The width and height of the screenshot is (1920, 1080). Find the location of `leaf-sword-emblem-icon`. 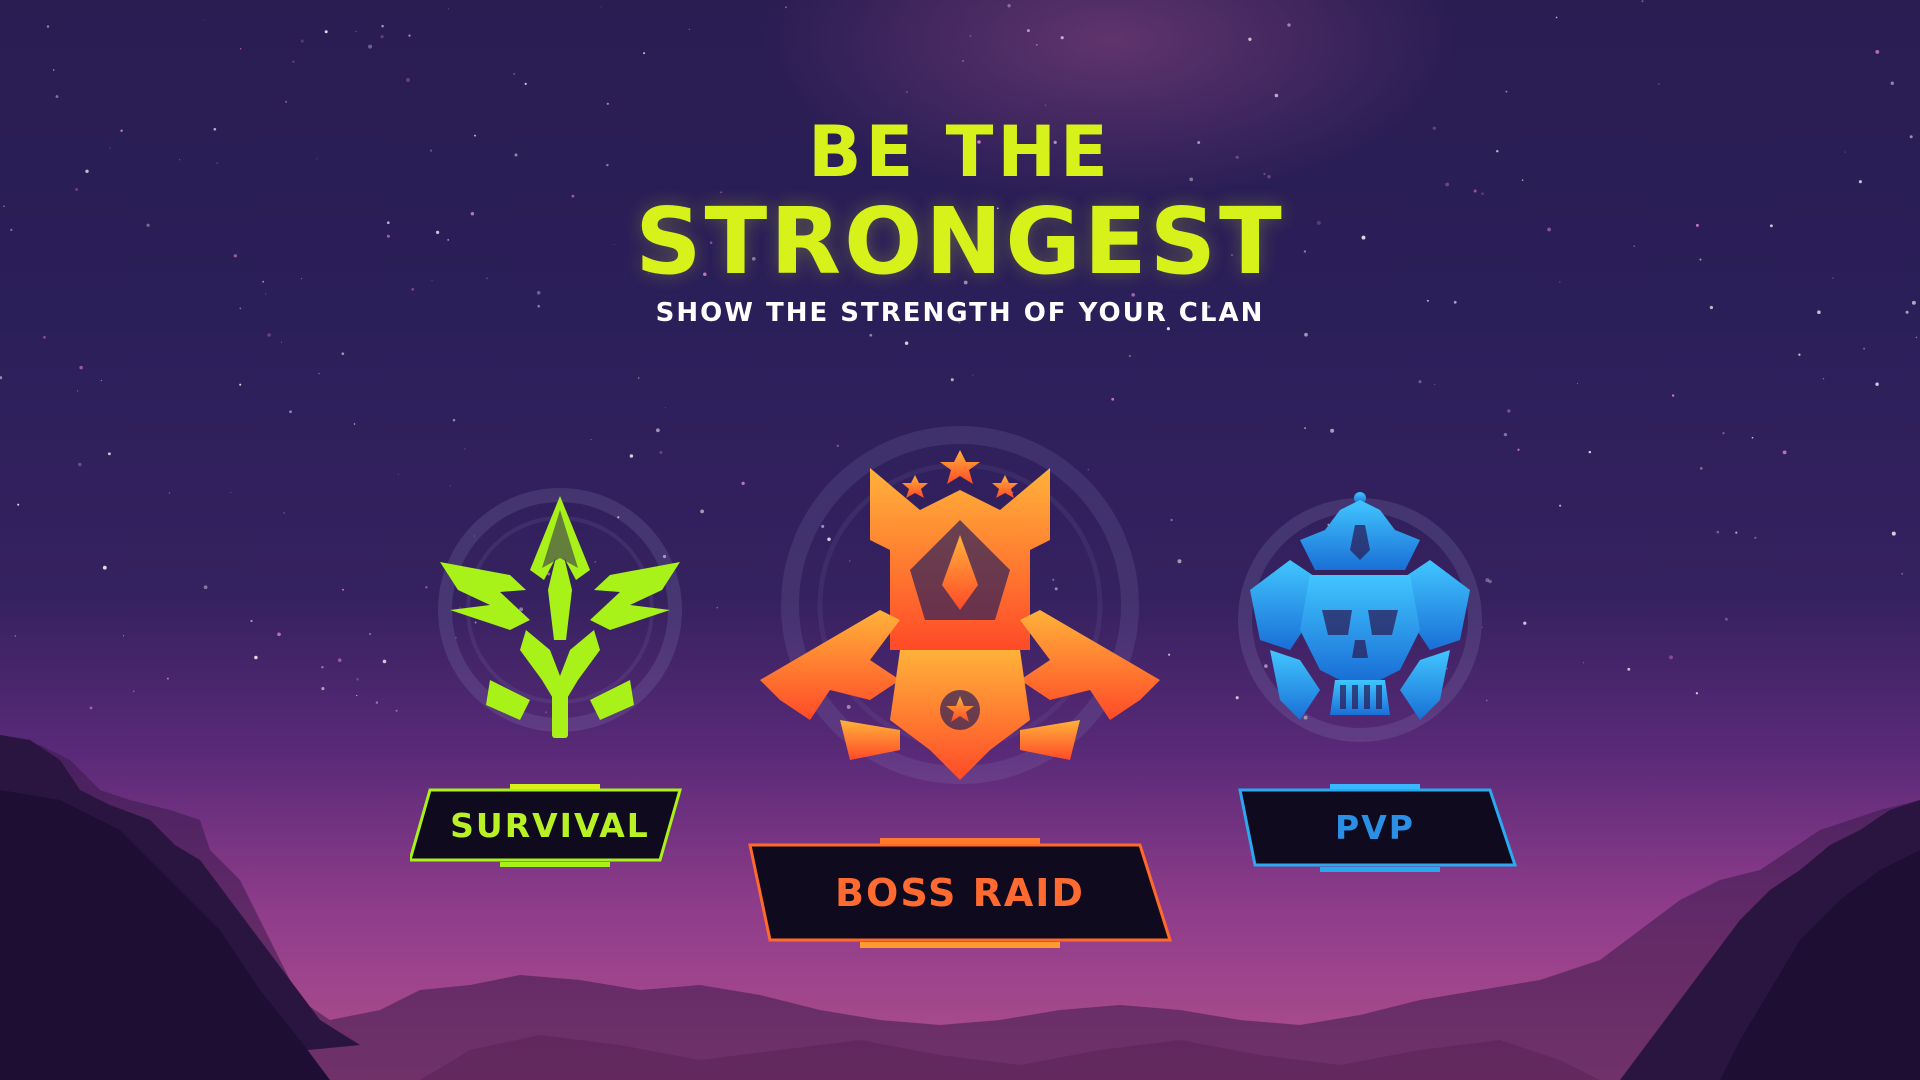

leaf-sword-emblem-icon is located at coordinates (560, 613).